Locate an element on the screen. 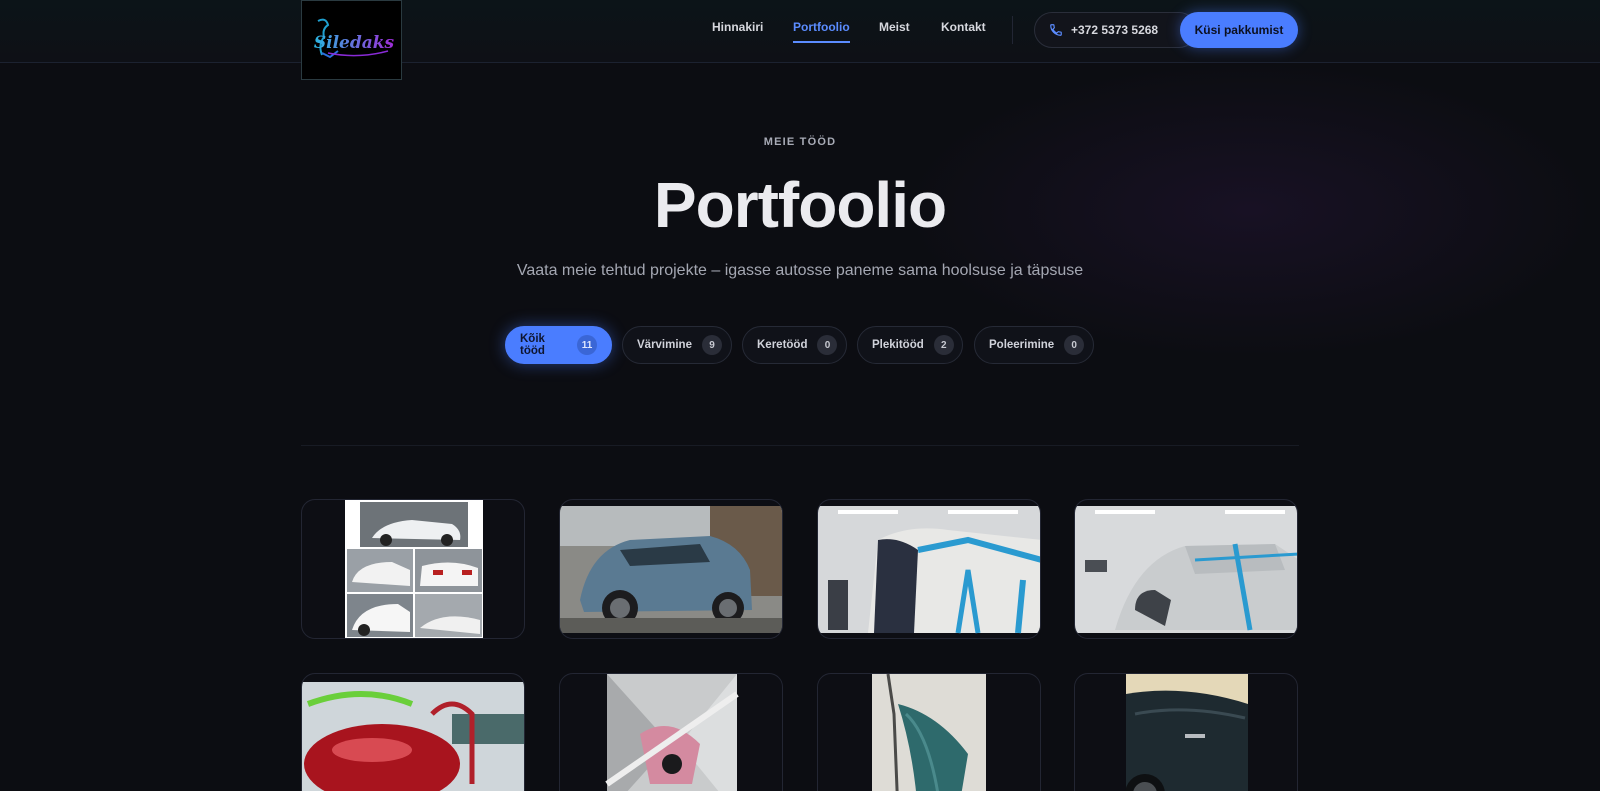 Image resolution: width=1600 pixels, height=791 pixels. phone-number: +372 5373 5268 is located at coordinates (1115, 30).